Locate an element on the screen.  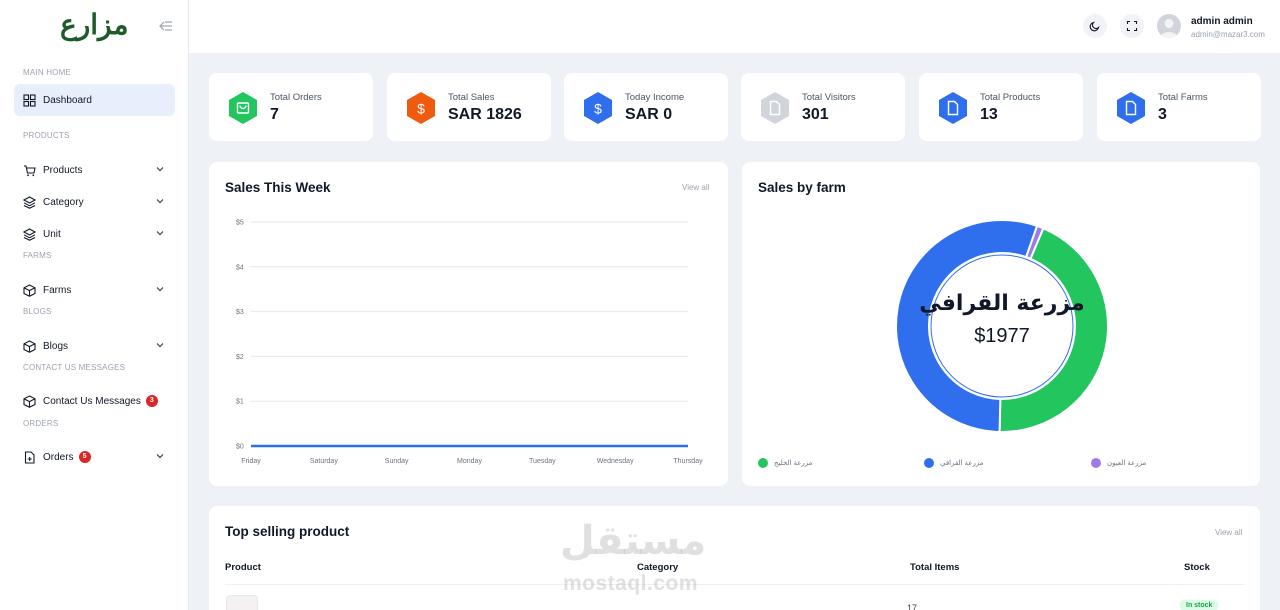
stat-card-total-sales: $ Total Sales SAR 1826 is located at coordinates (469, 107).